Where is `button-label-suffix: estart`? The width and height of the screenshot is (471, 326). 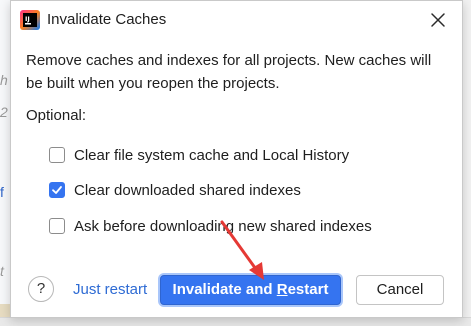
button-label-suffix: estart is located at coordinates (308, 289).